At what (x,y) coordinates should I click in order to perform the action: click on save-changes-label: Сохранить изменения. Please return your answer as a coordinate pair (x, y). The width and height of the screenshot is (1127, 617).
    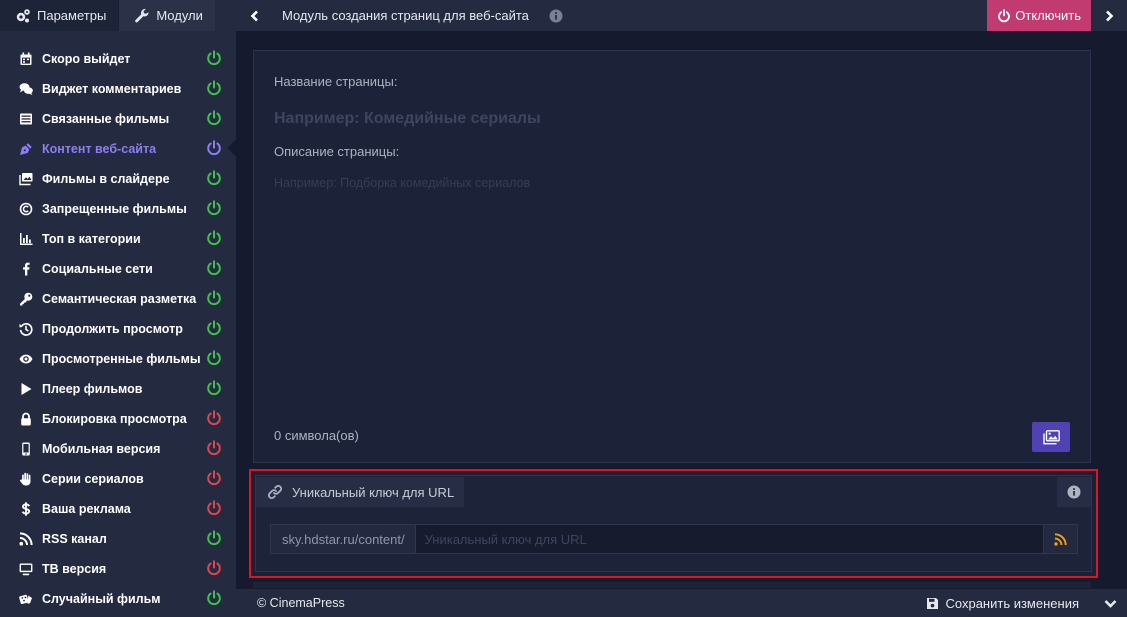
    Looking at the image, I should click on (1012, 603).